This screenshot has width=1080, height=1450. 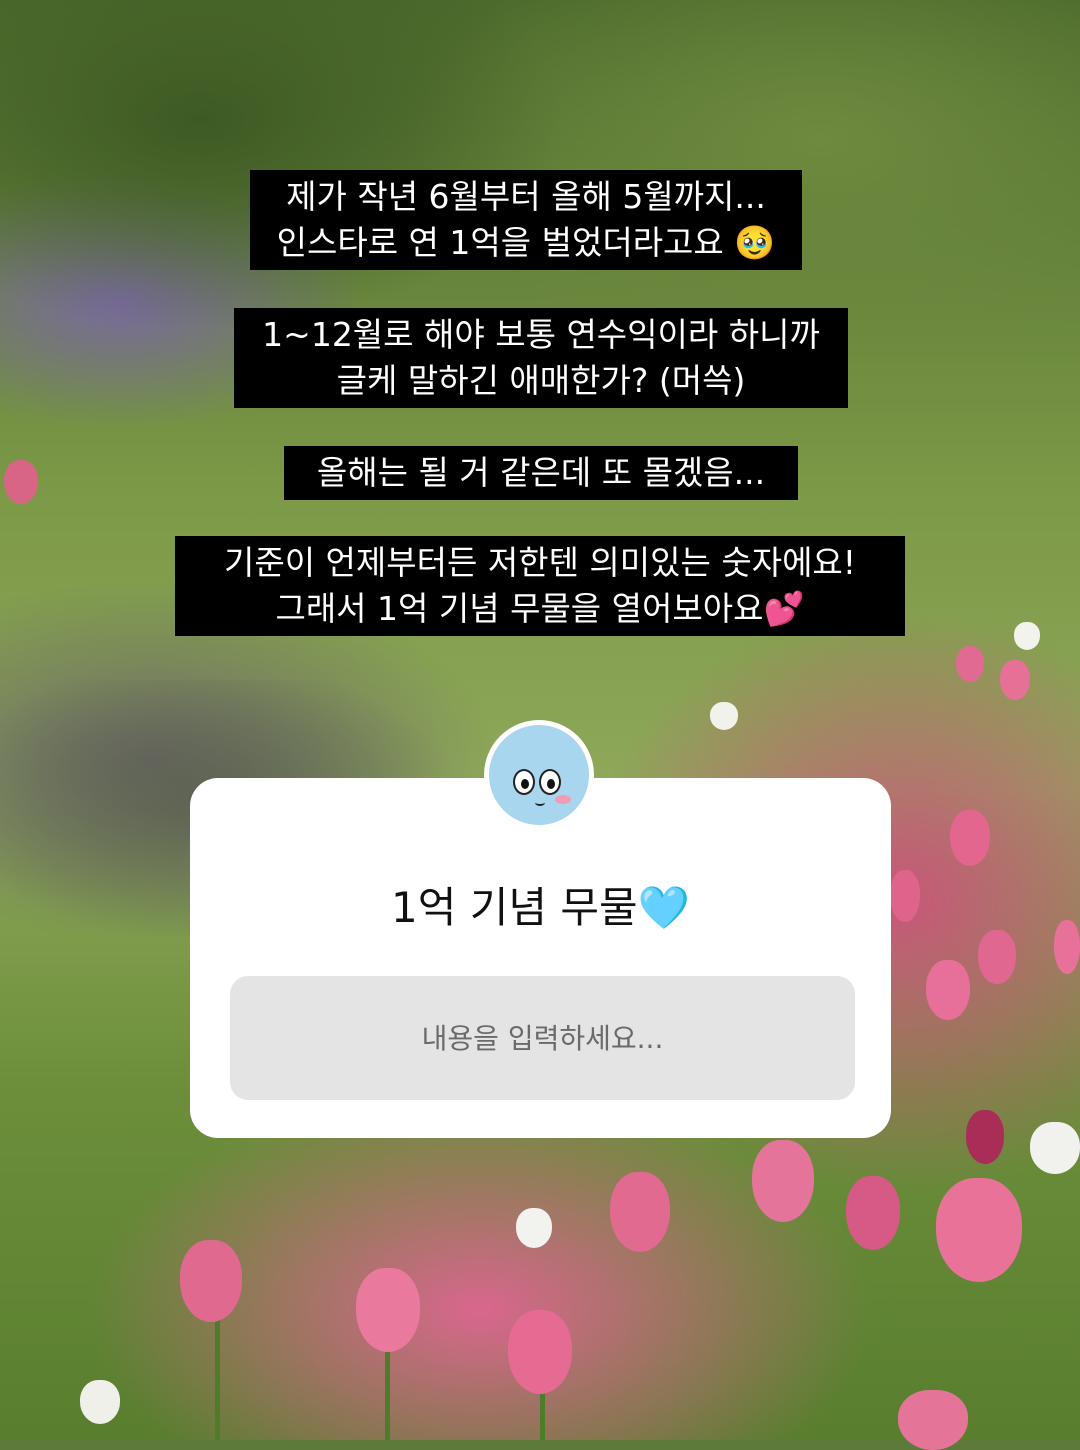 I want to click on avatar, so click(x=539, y=775).